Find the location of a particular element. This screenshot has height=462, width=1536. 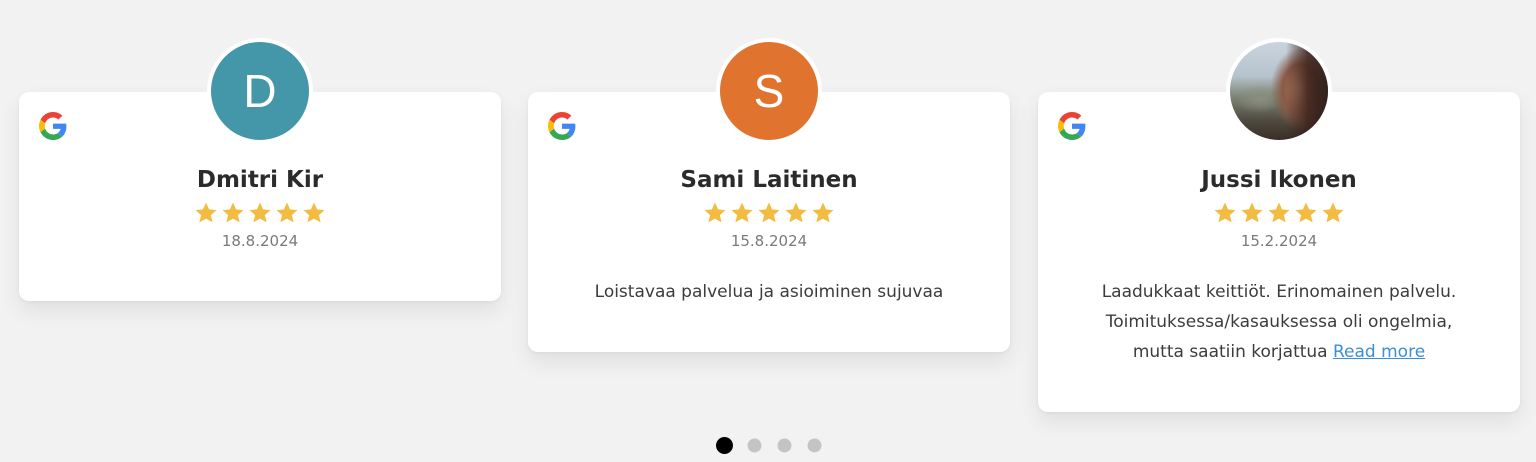

review-text: Loistavaa palvelua ja asioiminen sujuvaa is located at coordinates (769, 292).